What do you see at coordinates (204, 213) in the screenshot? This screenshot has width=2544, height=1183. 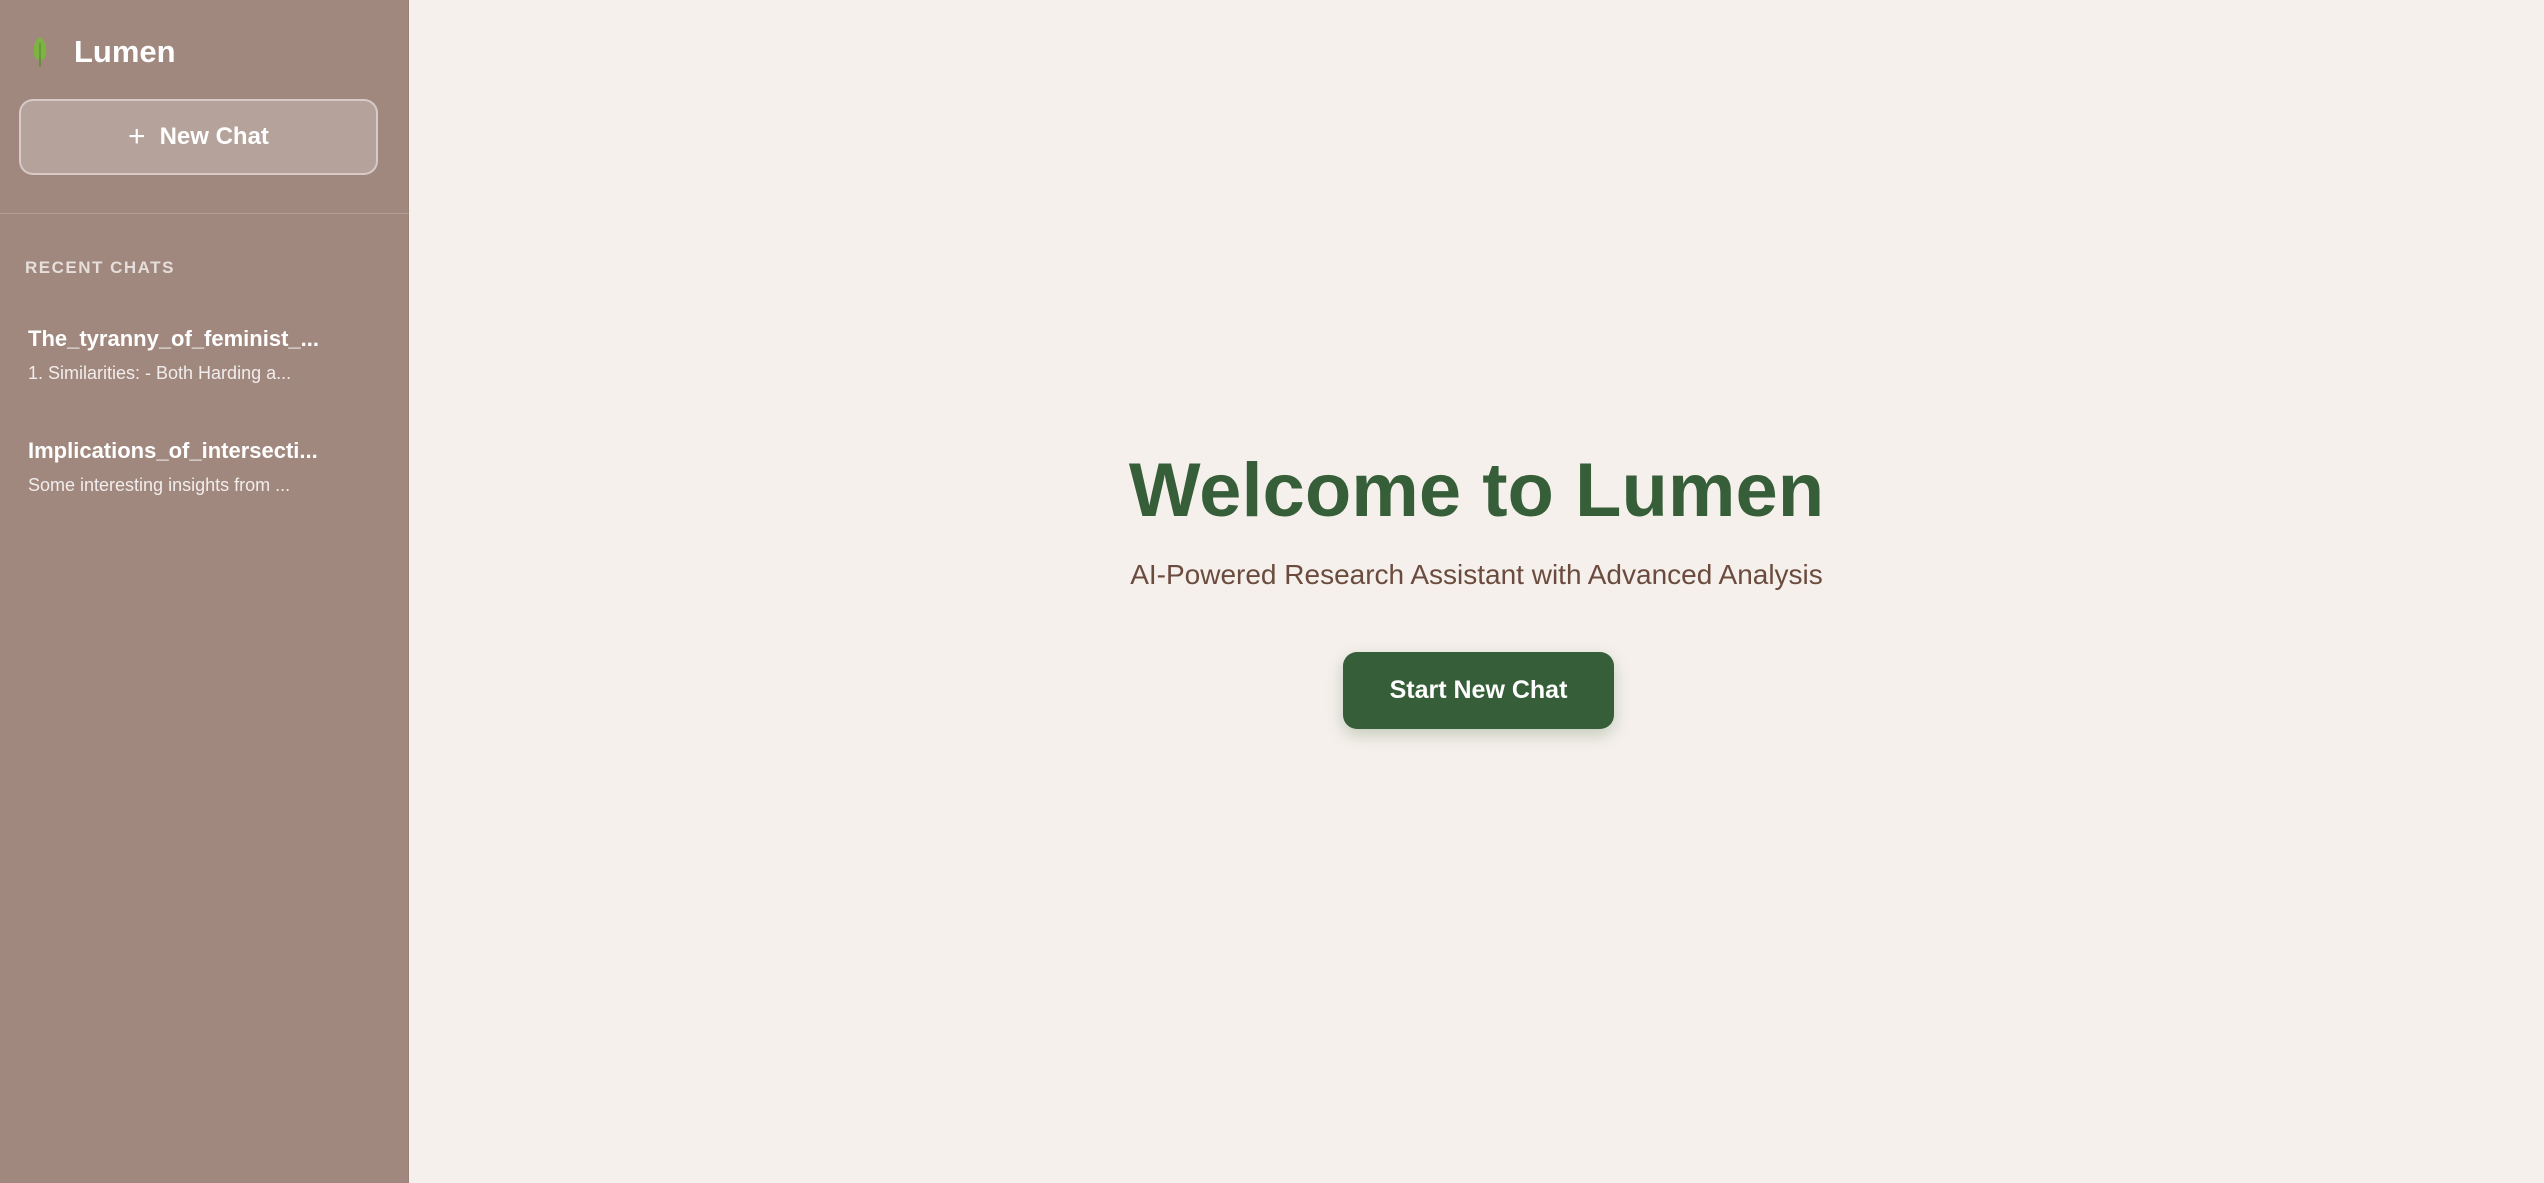 I see `sidebar-divider` at bounding box center [204, 213].